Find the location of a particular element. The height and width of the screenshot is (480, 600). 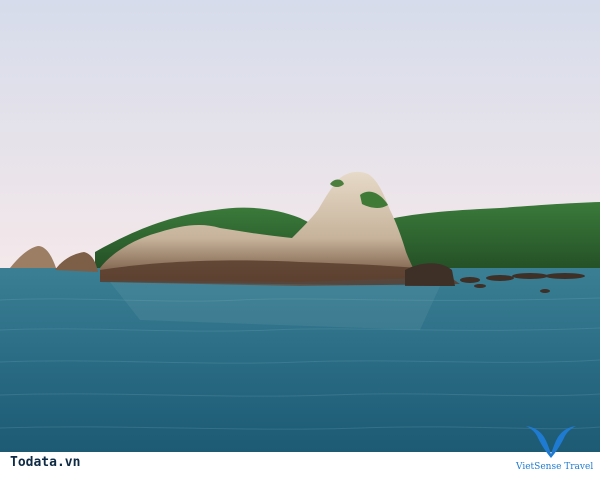

tail-logo-icon is located at coordinates (551, 442).